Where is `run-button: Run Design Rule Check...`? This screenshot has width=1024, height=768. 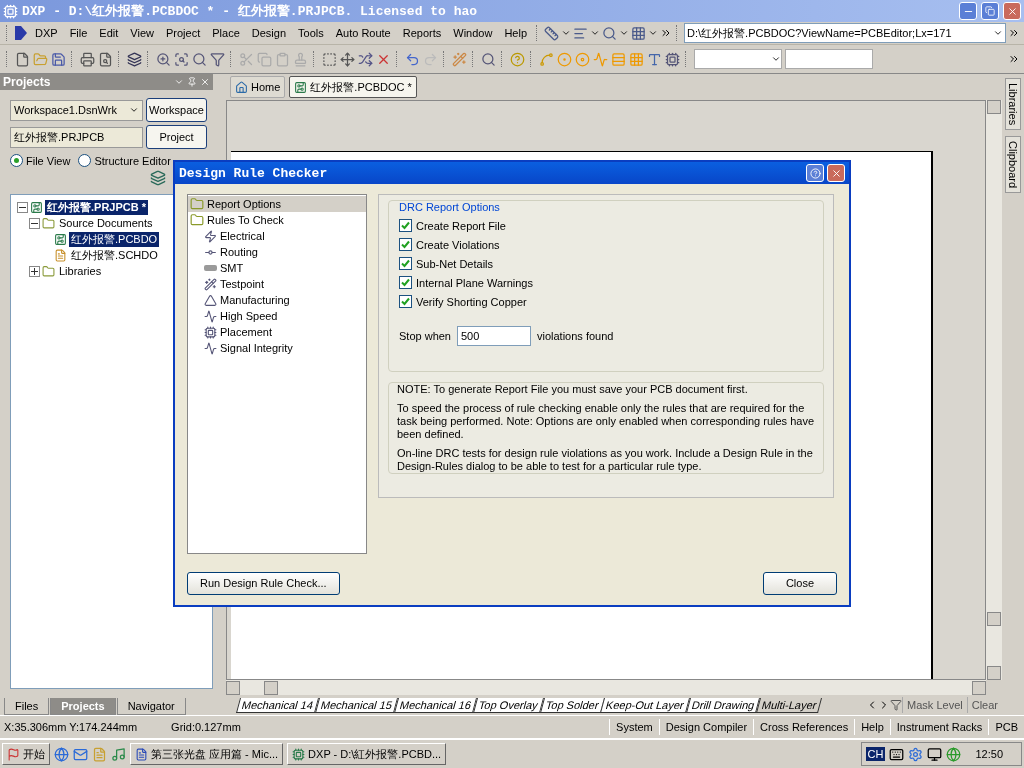 run-button: Run Design Rule Check... is located at coordinates (263, 583).